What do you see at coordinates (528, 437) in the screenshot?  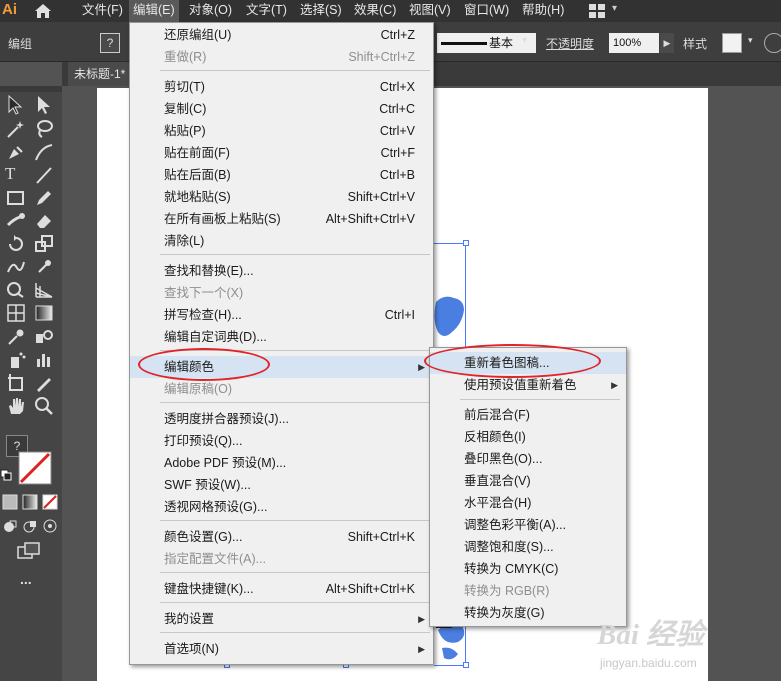 I see `color-submenu-item: 反相颜色(I)` at bounding box center [528, 437].